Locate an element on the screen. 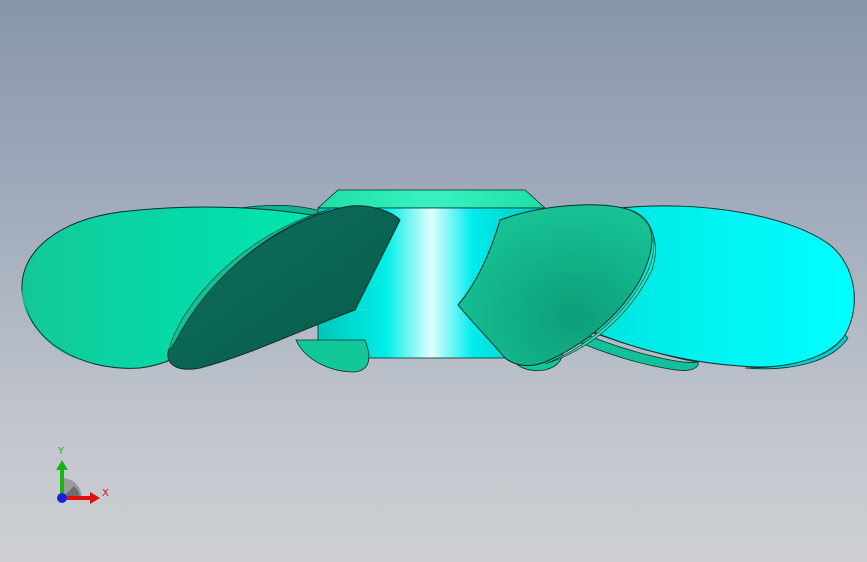 The width and height of the screenshot is (867, 562). hub-lower-left is located at coordinates (332, 356).